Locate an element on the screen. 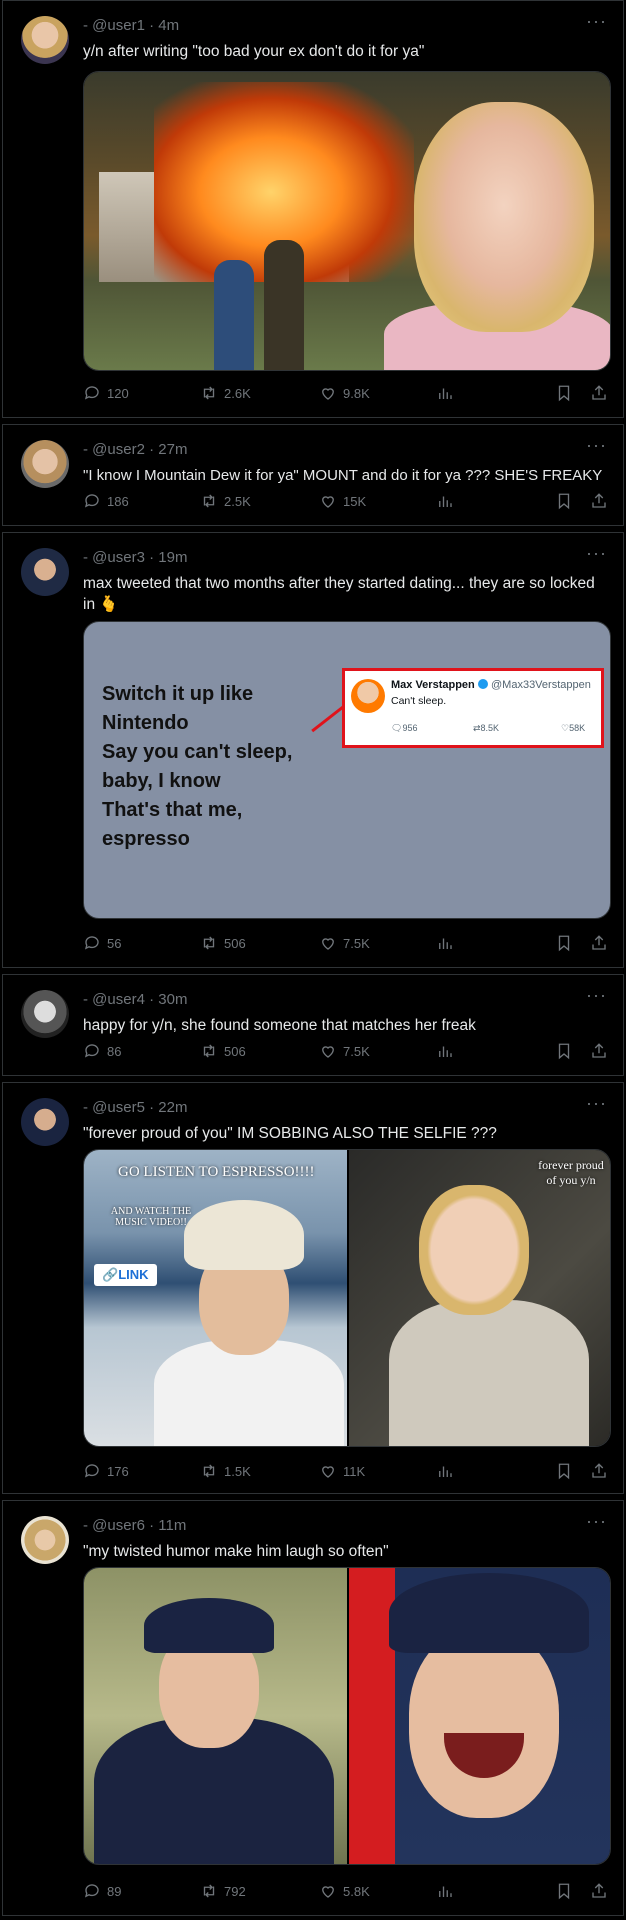 The image size is (626, 1920). timestamp: 30m is located at coordinates (172, 999).